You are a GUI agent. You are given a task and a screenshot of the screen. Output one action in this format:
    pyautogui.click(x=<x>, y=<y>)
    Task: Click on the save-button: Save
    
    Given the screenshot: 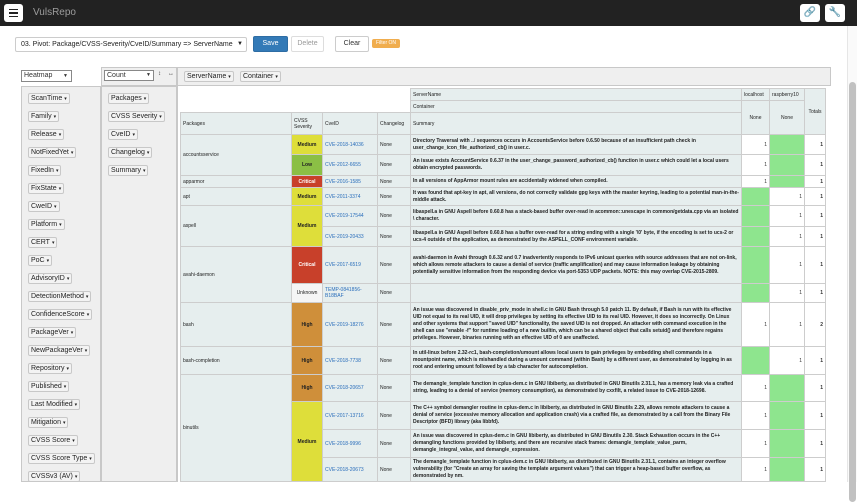 What is the action you would take?
    pyautogui.click(x=270, y=44)
    